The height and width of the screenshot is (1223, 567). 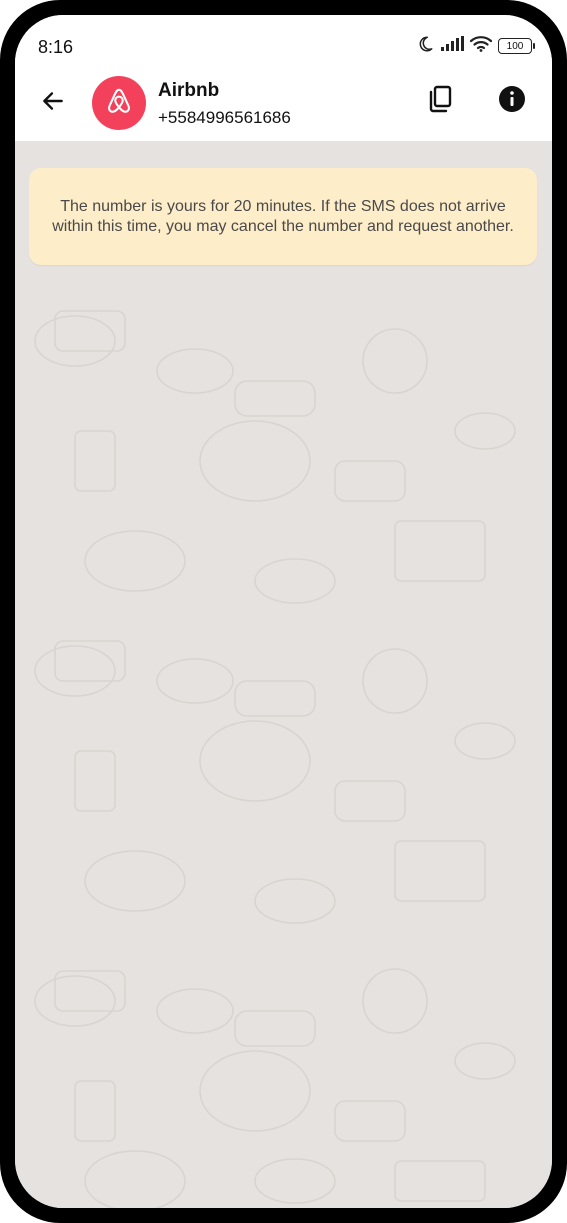 I want to click on contact-name: Airbnb, so click(x=189, y=90).